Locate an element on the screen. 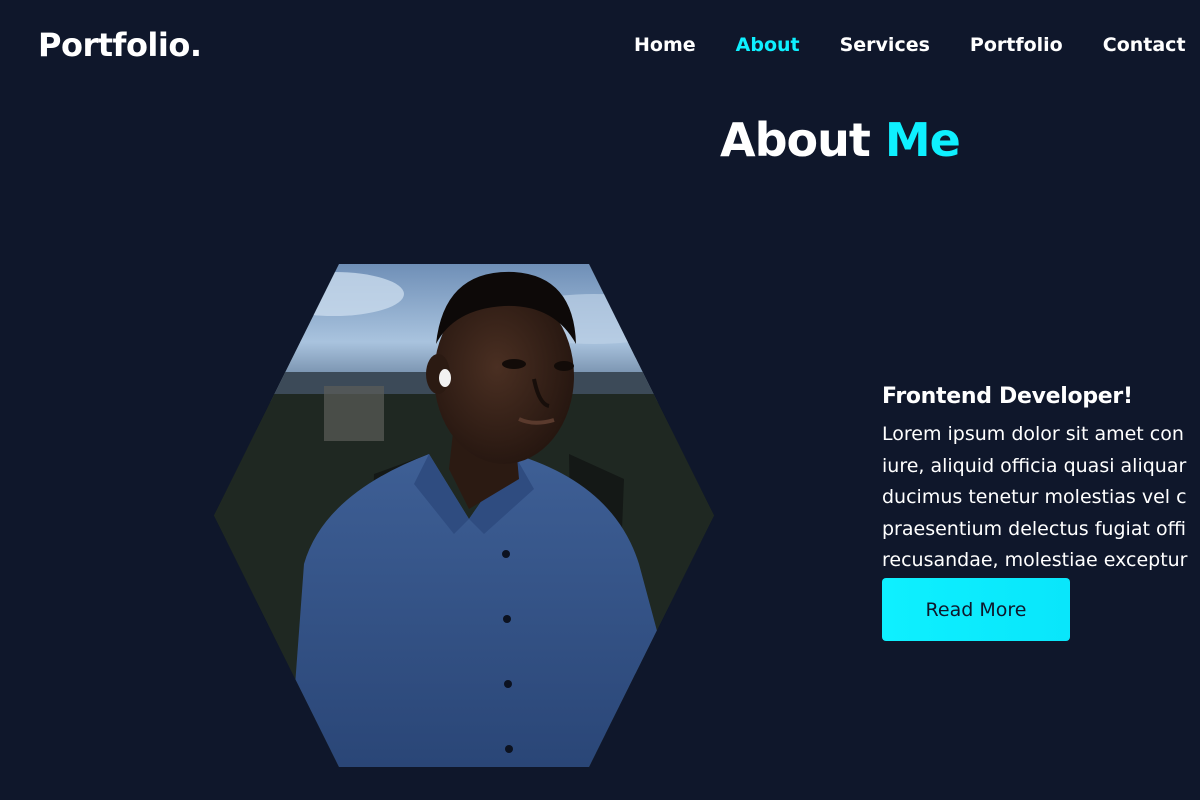  nav-item-contact: Contact is located at coordinates (1144, 45).